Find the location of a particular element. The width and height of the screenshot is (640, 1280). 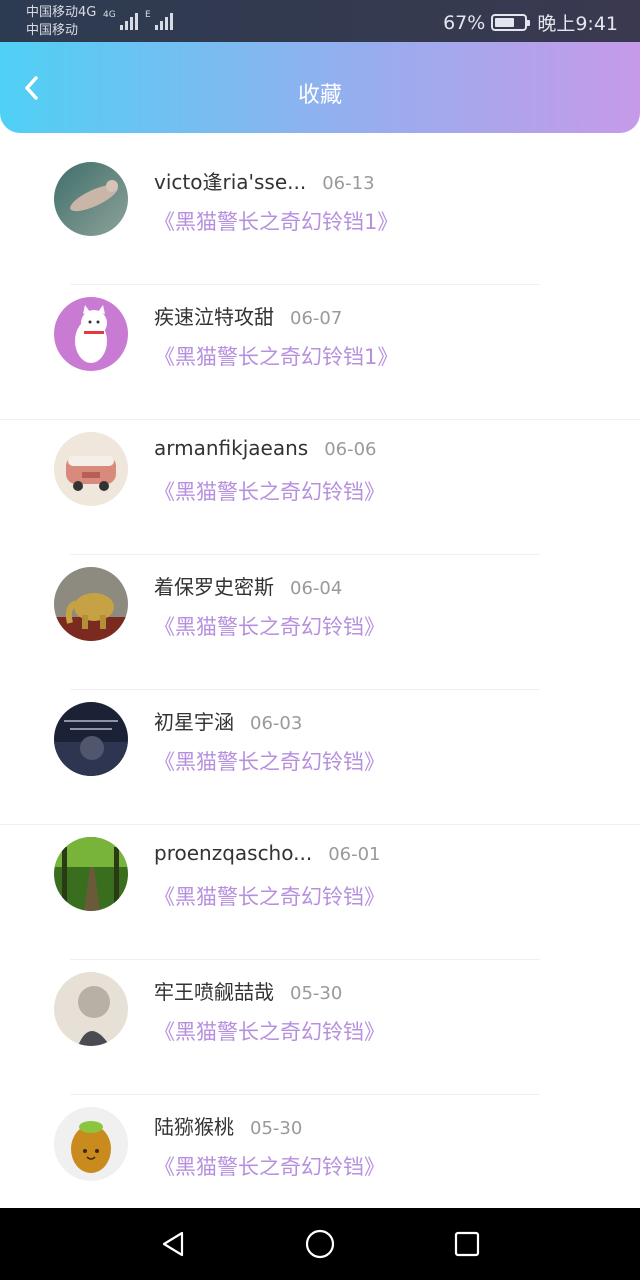

user-name: 着保罗史密斯 is located at coordinates (214, 587).